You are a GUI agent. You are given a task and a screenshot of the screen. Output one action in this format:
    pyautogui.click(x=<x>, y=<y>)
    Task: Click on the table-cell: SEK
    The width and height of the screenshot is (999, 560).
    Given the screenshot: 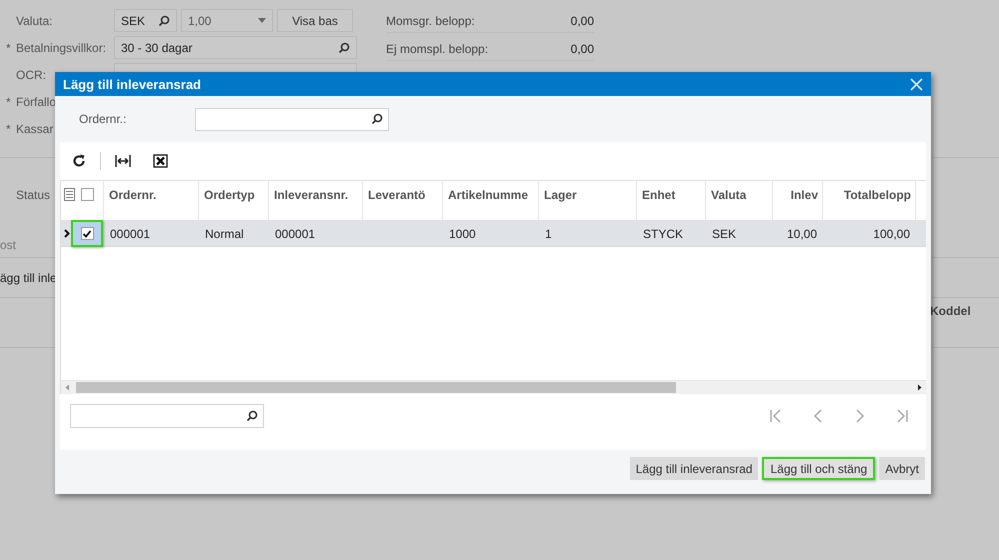 What is the action you would take?
    pyautogui.click(x=724, y=233)
    